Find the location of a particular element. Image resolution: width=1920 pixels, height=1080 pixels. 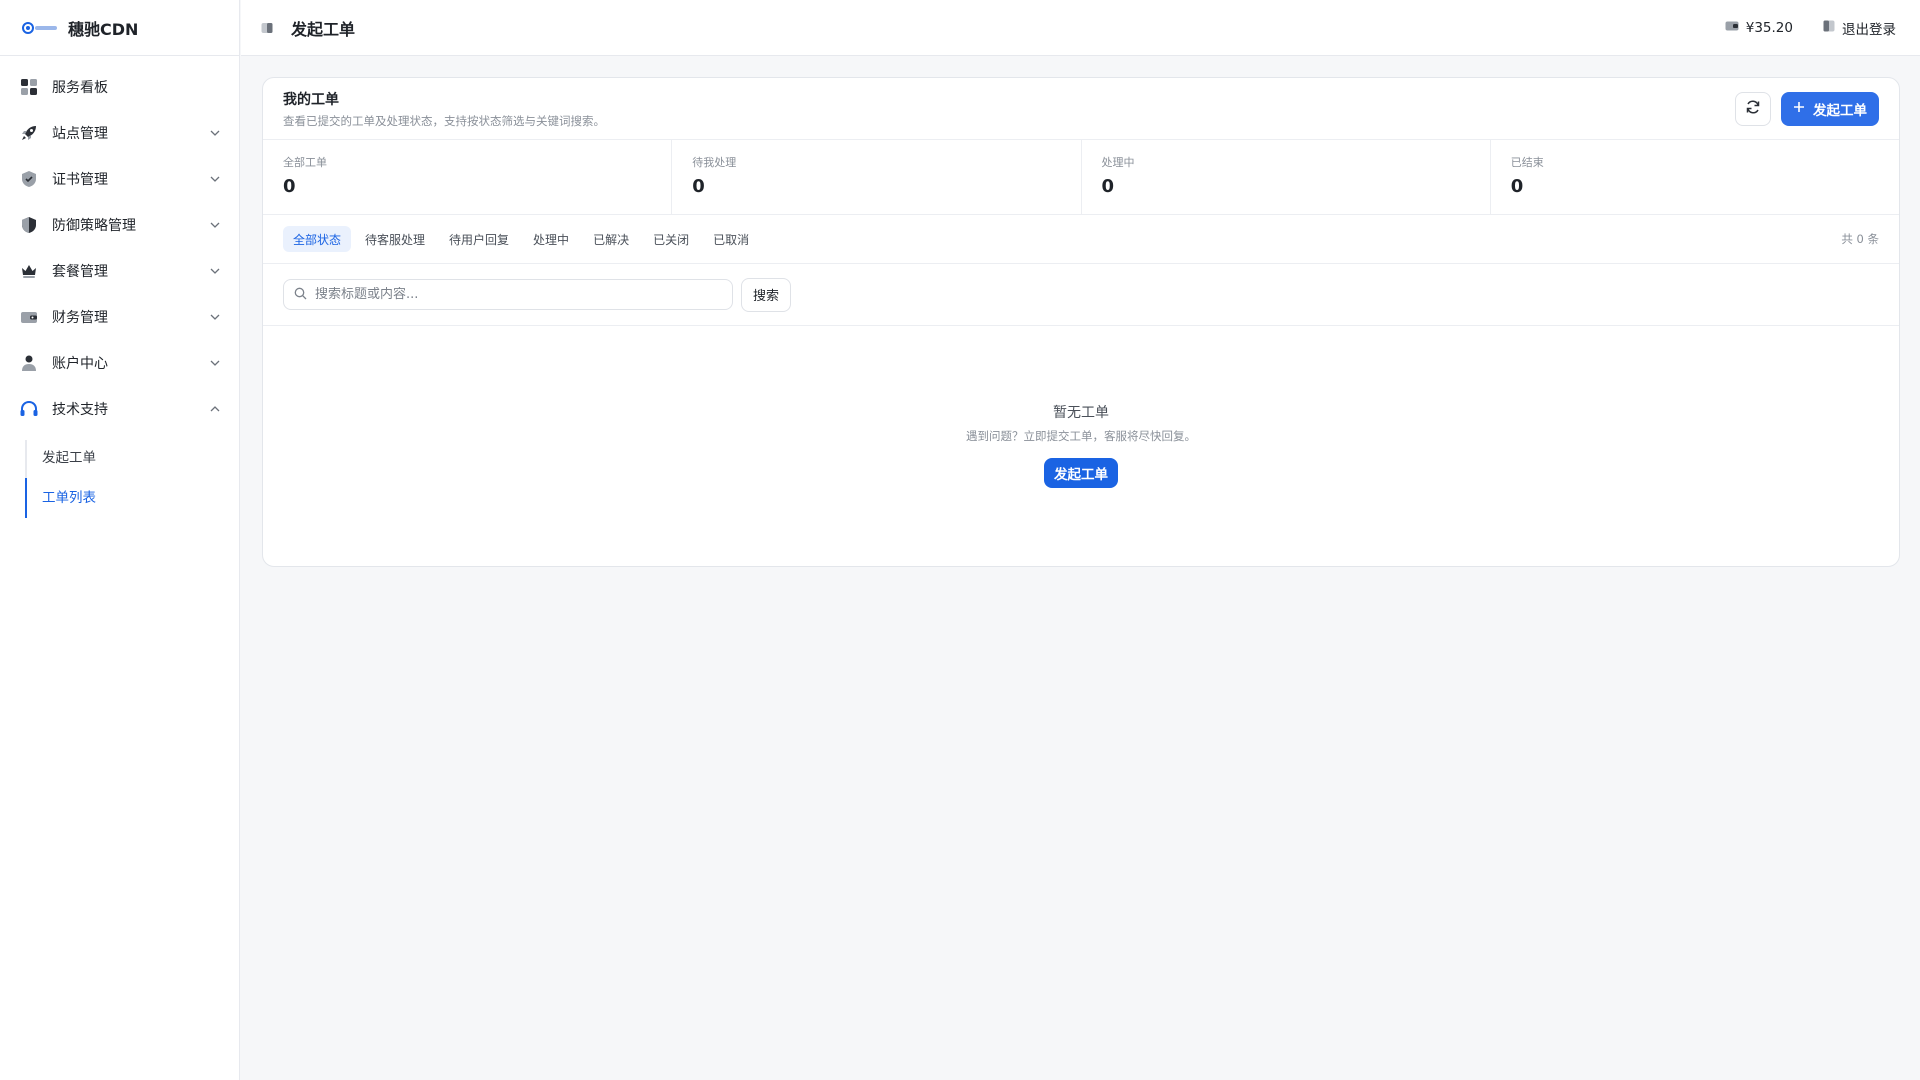

tab-resolved: 已解决 is located at coordinates (611, 239).